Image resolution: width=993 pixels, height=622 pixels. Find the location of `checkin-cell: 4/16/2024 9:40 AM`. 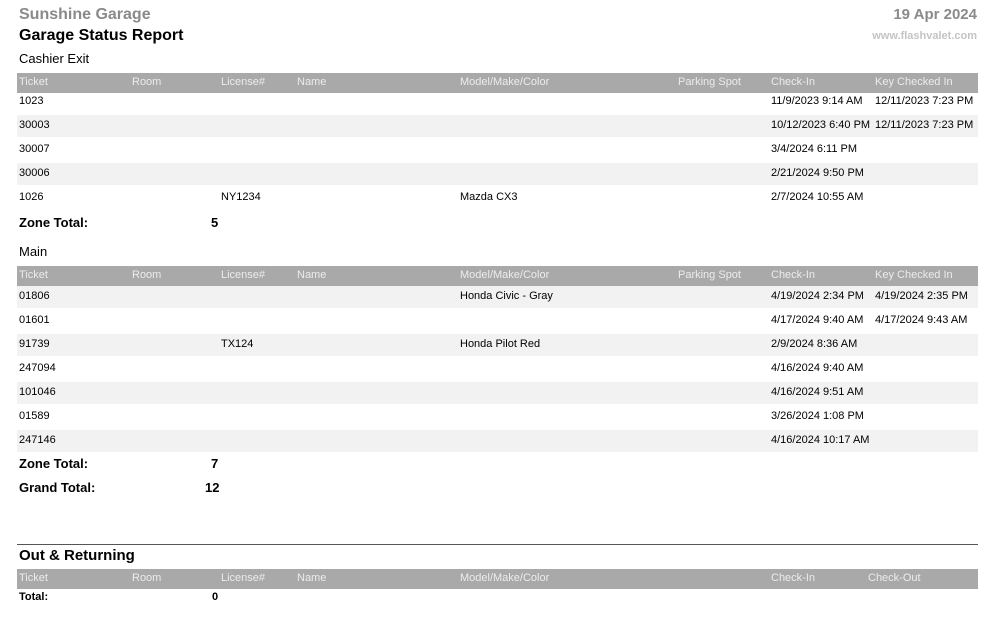

checkin-cell: 4/16/2024 9:40 AM is located at coordinates (817, 368).